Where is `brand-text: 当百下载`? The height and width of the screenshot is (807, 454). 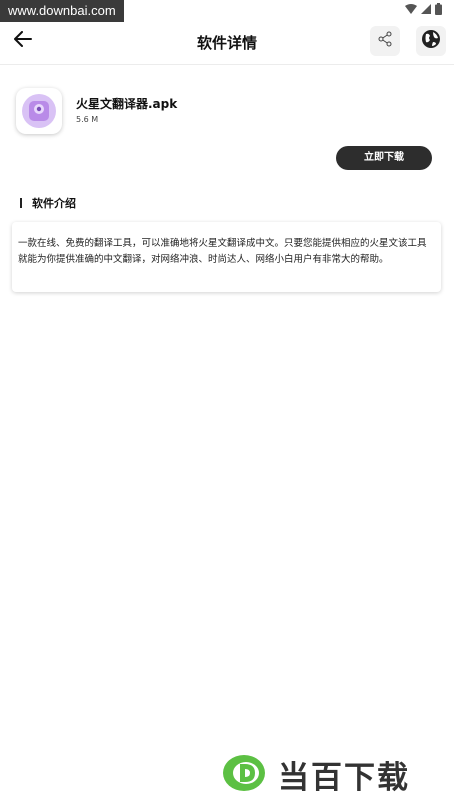
brand-text: 当百下载 is located at coordinates (344, 778).